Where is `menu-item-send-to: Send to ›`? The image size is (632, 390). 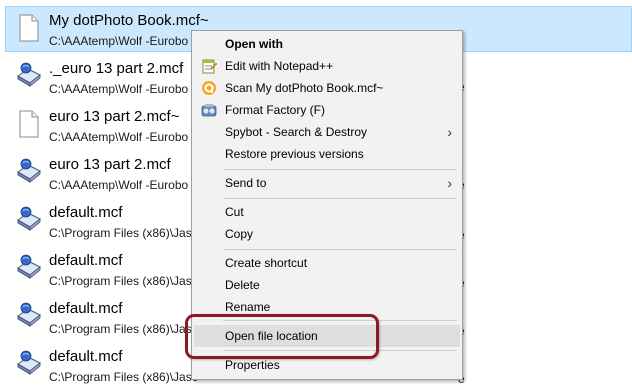 menu-item-send-to: Send to › is located at coordinates (327, 183).